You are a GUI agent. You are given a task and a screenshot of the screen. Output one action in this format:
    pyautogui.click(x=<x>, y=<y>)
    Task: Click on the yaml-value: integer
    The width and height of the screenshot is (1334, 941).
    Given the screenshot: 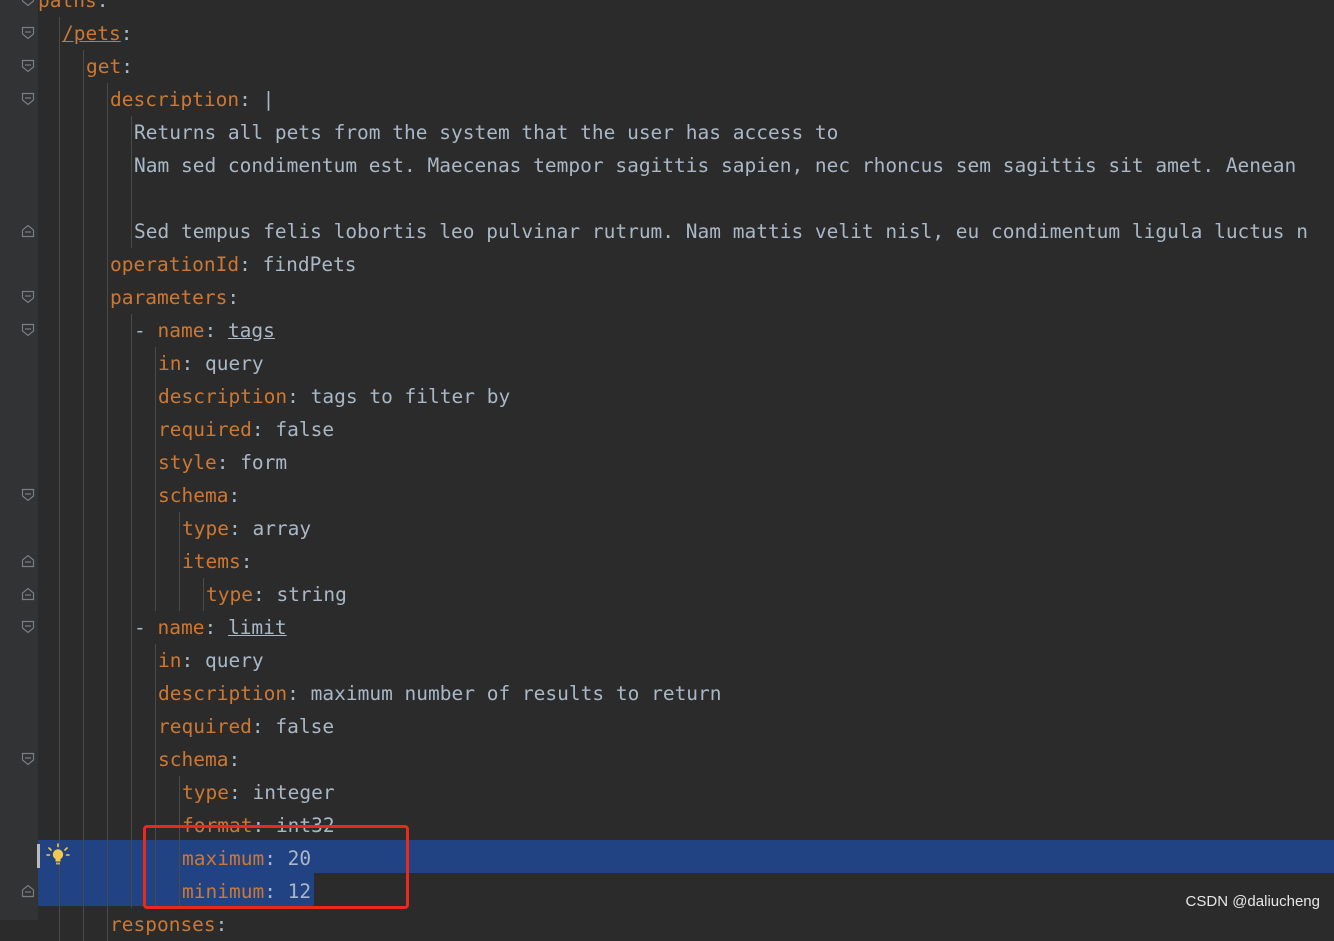 What is the action you would take?
    pyautogui.click(x=293, y=792)
    